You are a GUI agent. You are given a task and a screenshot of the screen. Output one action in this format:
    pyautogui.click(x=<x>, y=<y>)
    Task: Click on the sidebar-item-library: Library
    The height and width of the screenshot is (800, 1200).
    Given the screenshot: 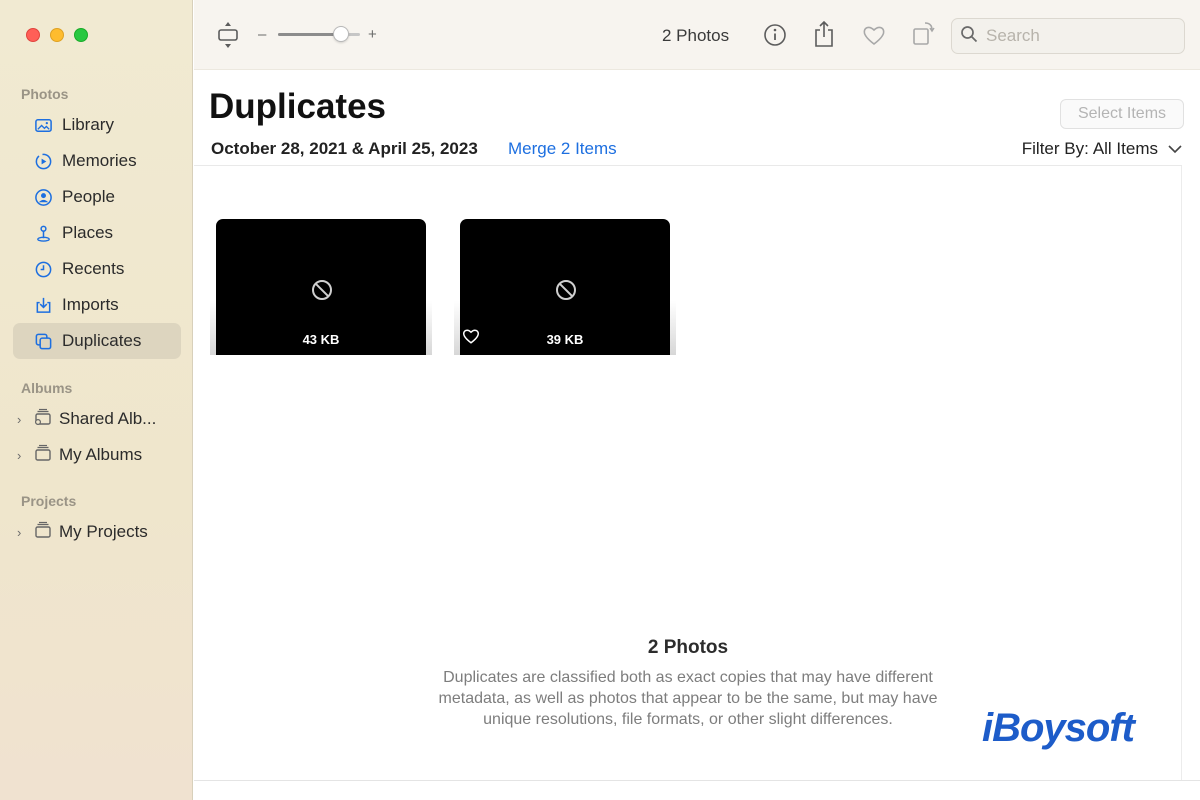 What is the action you would take?
    pyautogui.click(x=97, y=125)
    